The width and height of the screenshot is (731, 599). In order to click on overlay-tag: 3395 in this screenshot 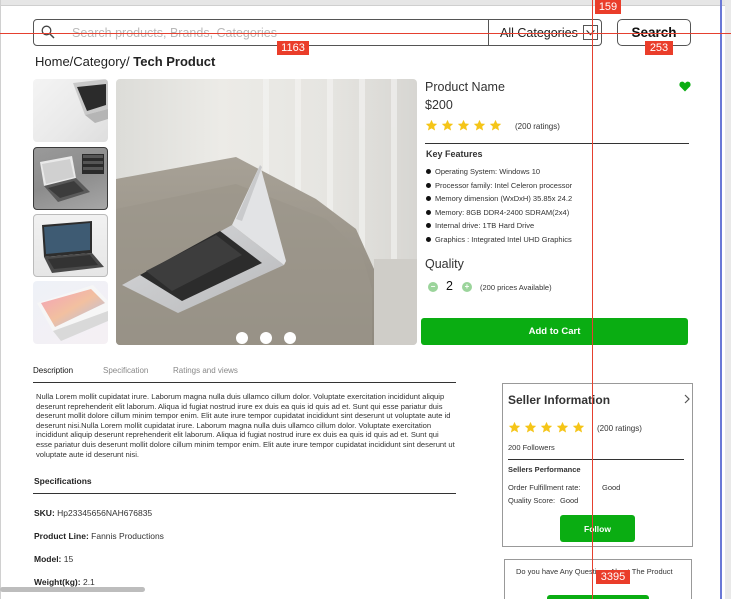, I will do `click(613, 577)`.